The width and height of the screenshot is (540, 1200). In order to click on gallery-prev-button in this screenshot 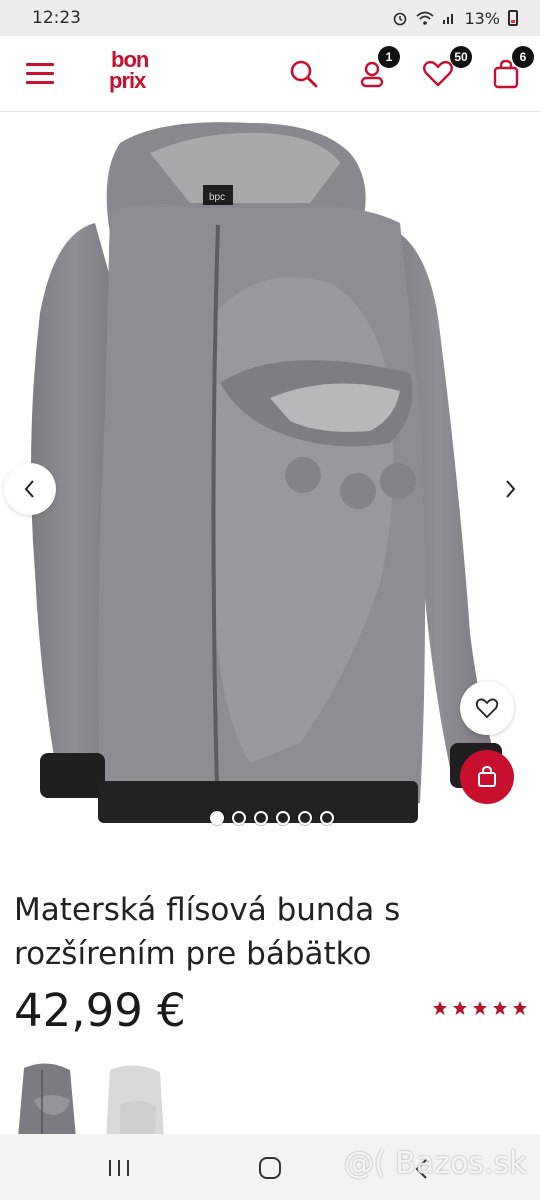, I will do `click(30, 489)`.